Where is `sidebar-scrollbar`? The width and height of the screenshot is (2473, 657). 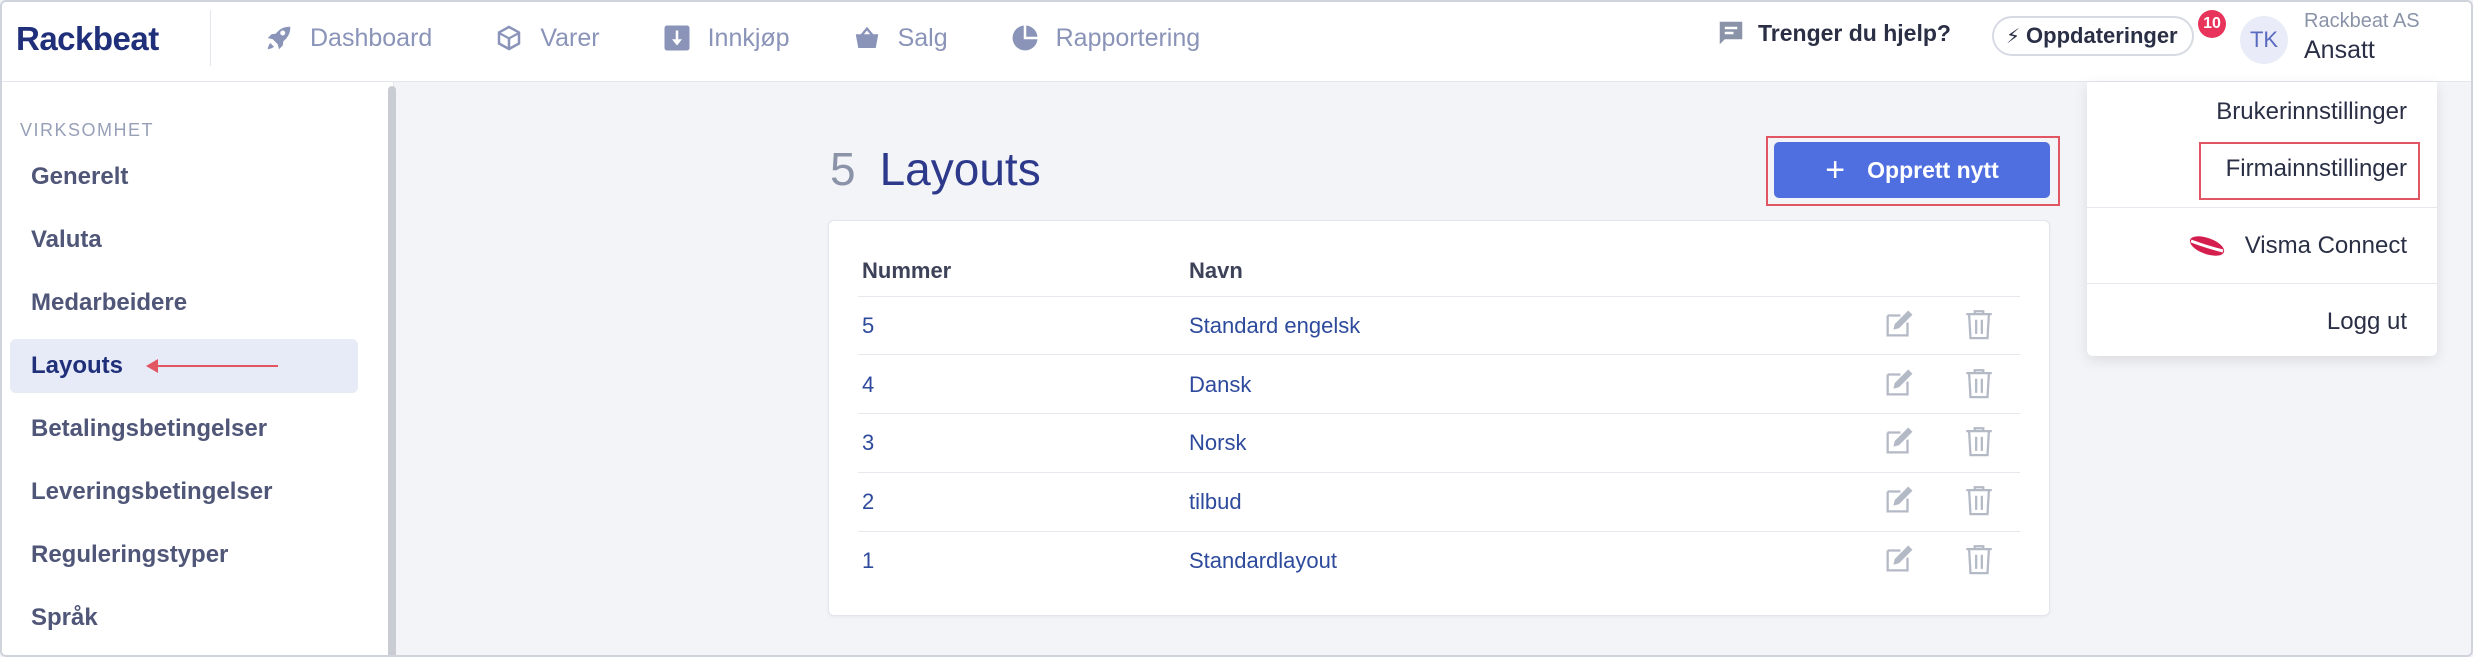 sidebar-scrollbar is located at coordinates (392, 370).